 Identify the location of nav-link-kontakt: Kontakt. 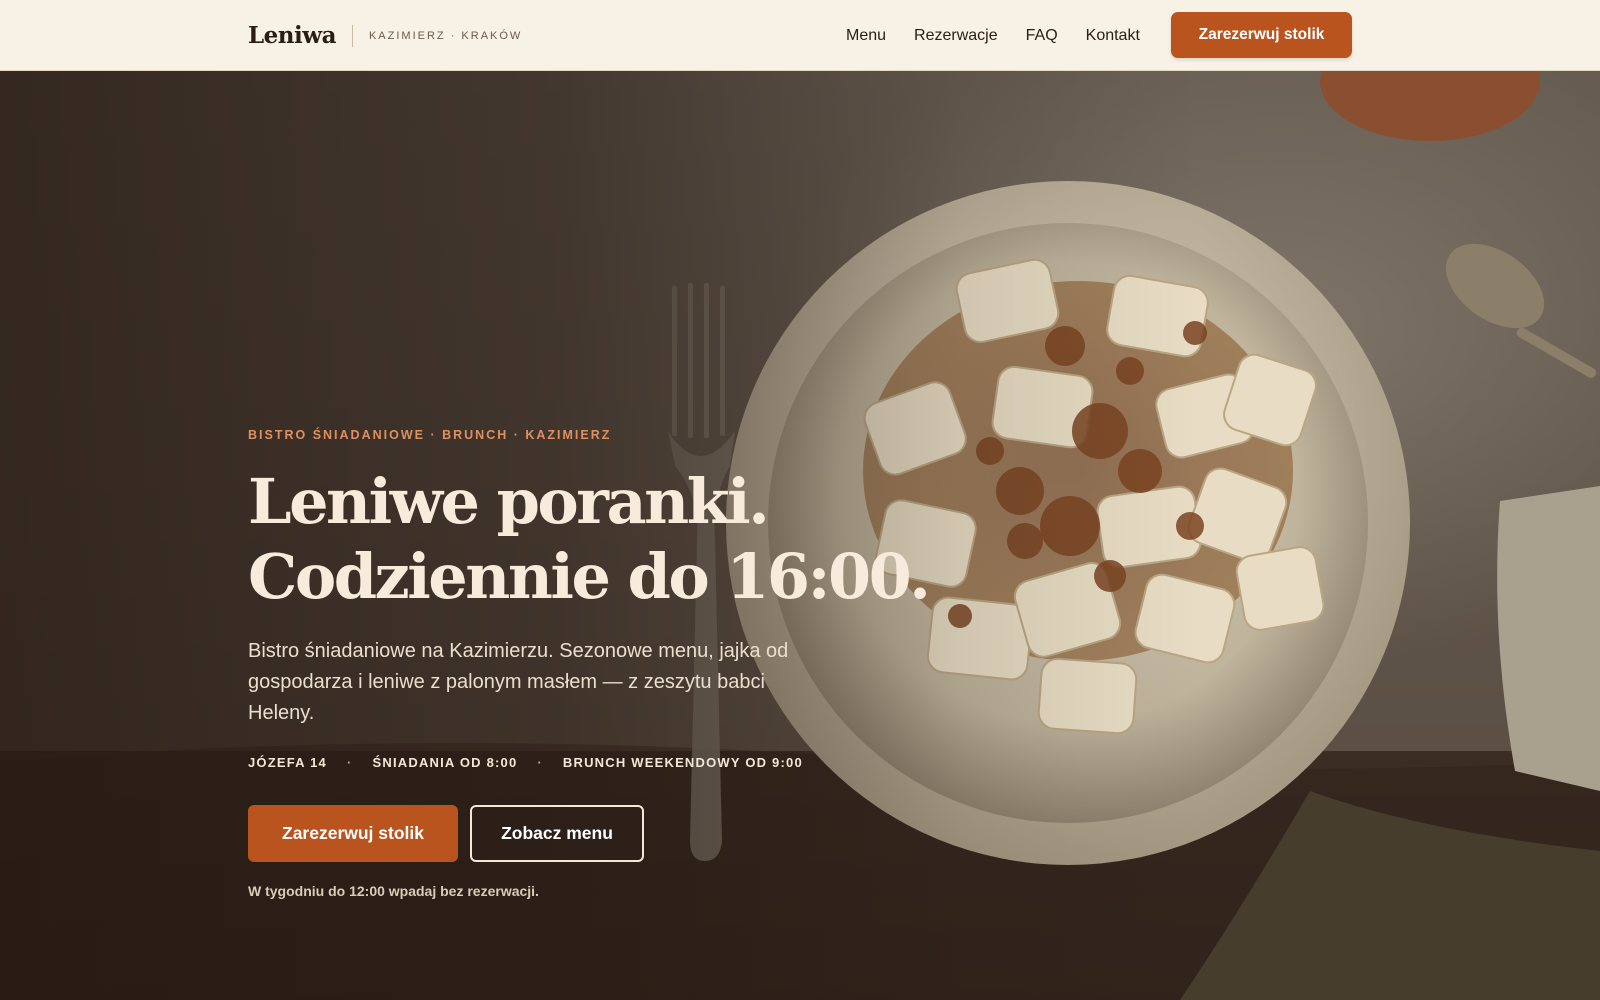
(1113, 36).